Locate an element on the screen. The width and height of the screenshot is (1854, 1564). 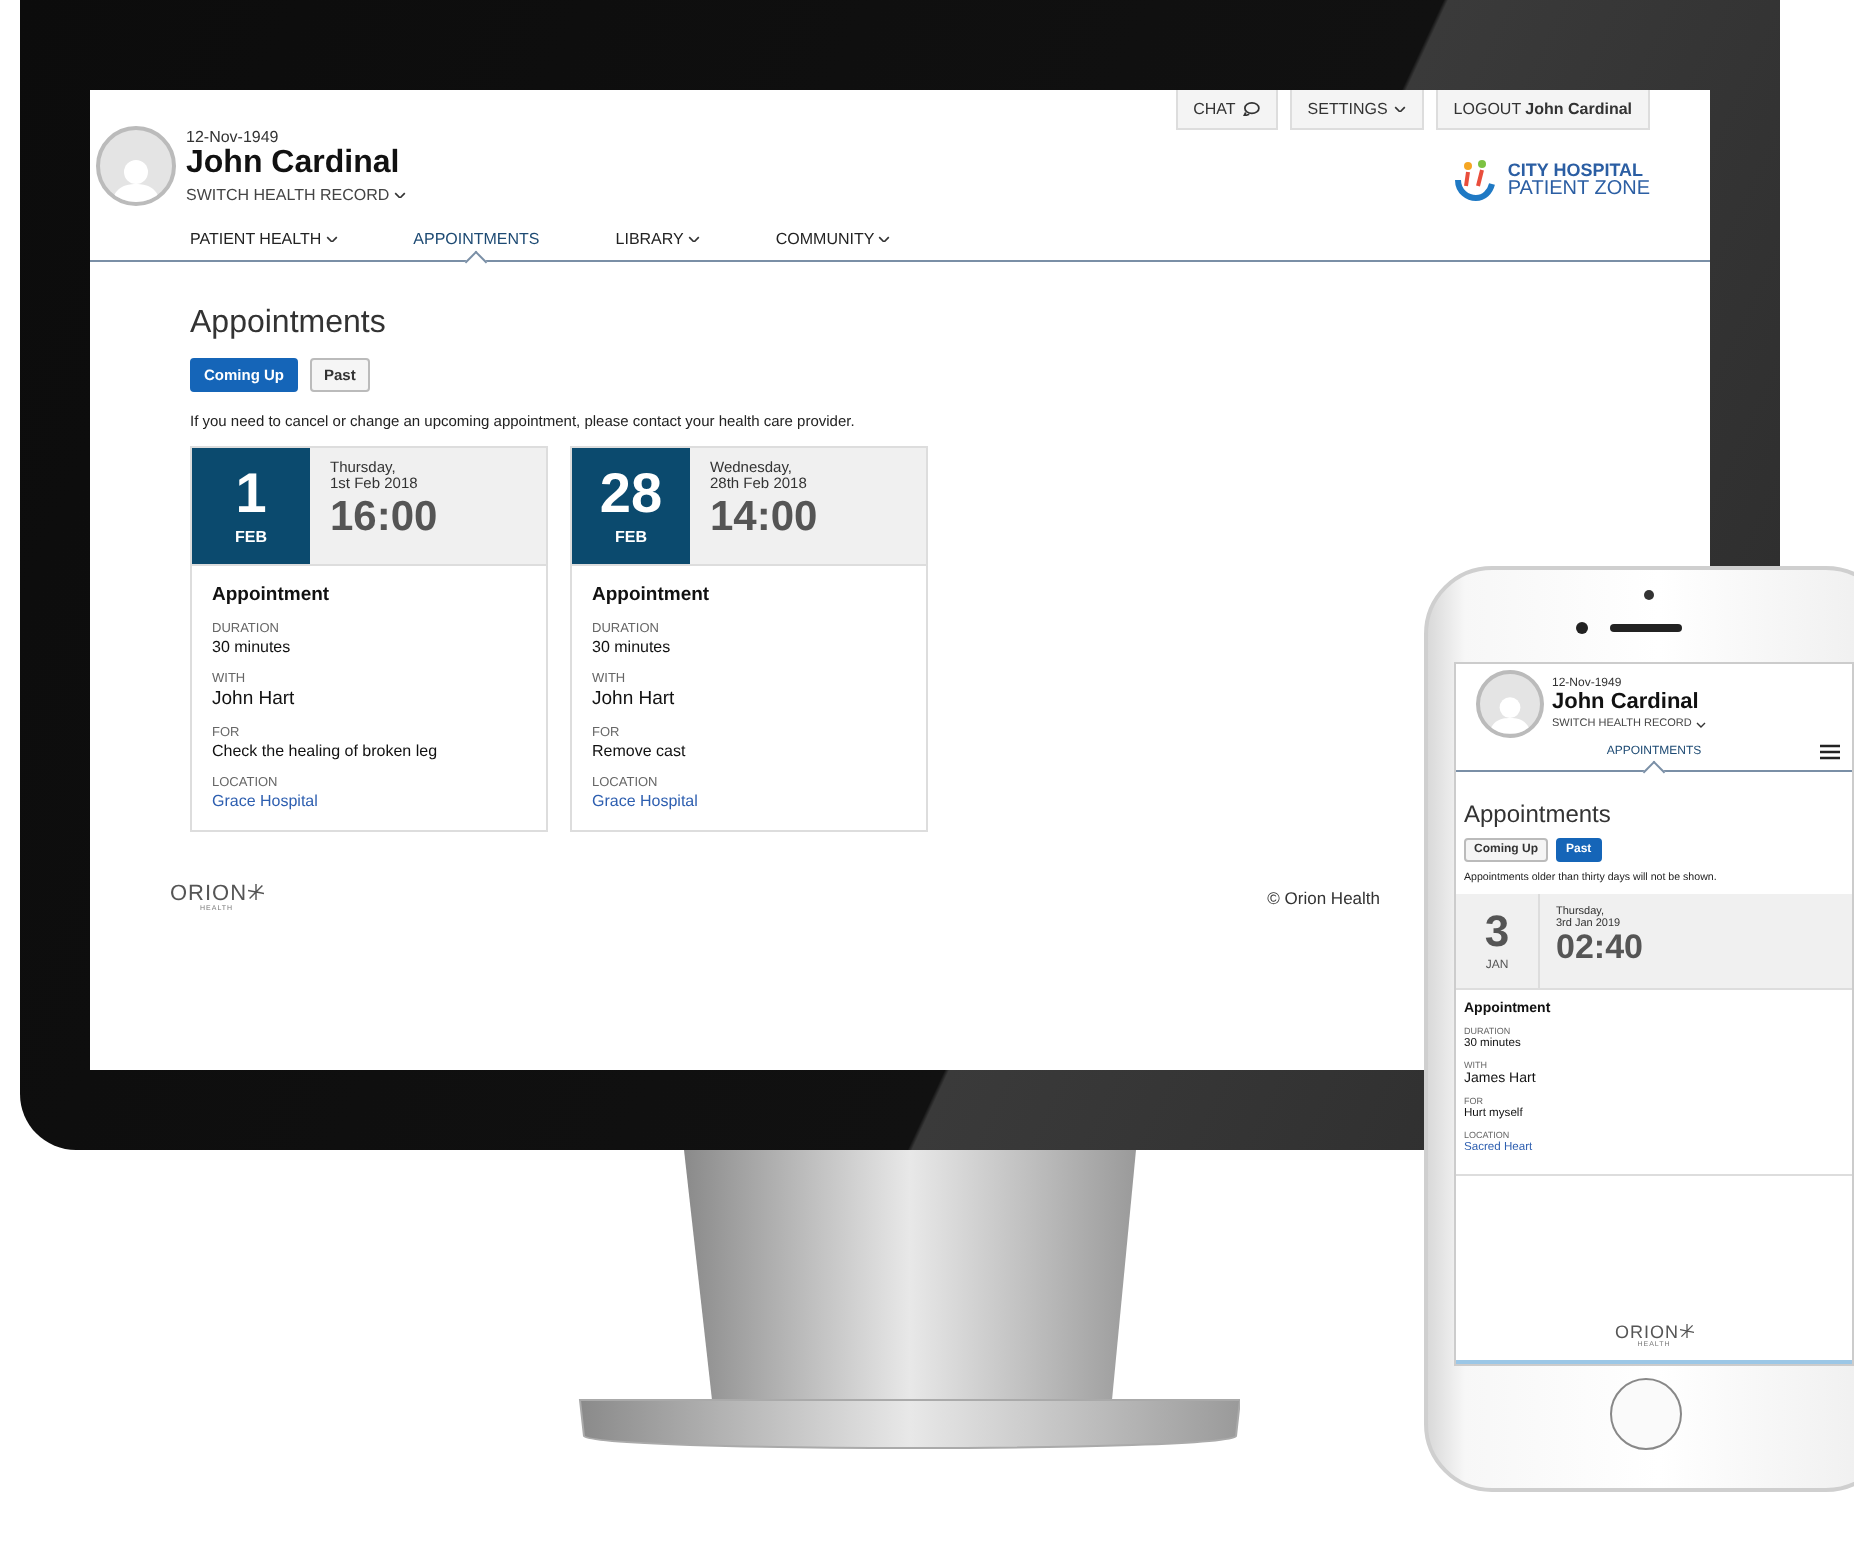
copyright-text: © Orion Health is located at coordinates (1323, 898).